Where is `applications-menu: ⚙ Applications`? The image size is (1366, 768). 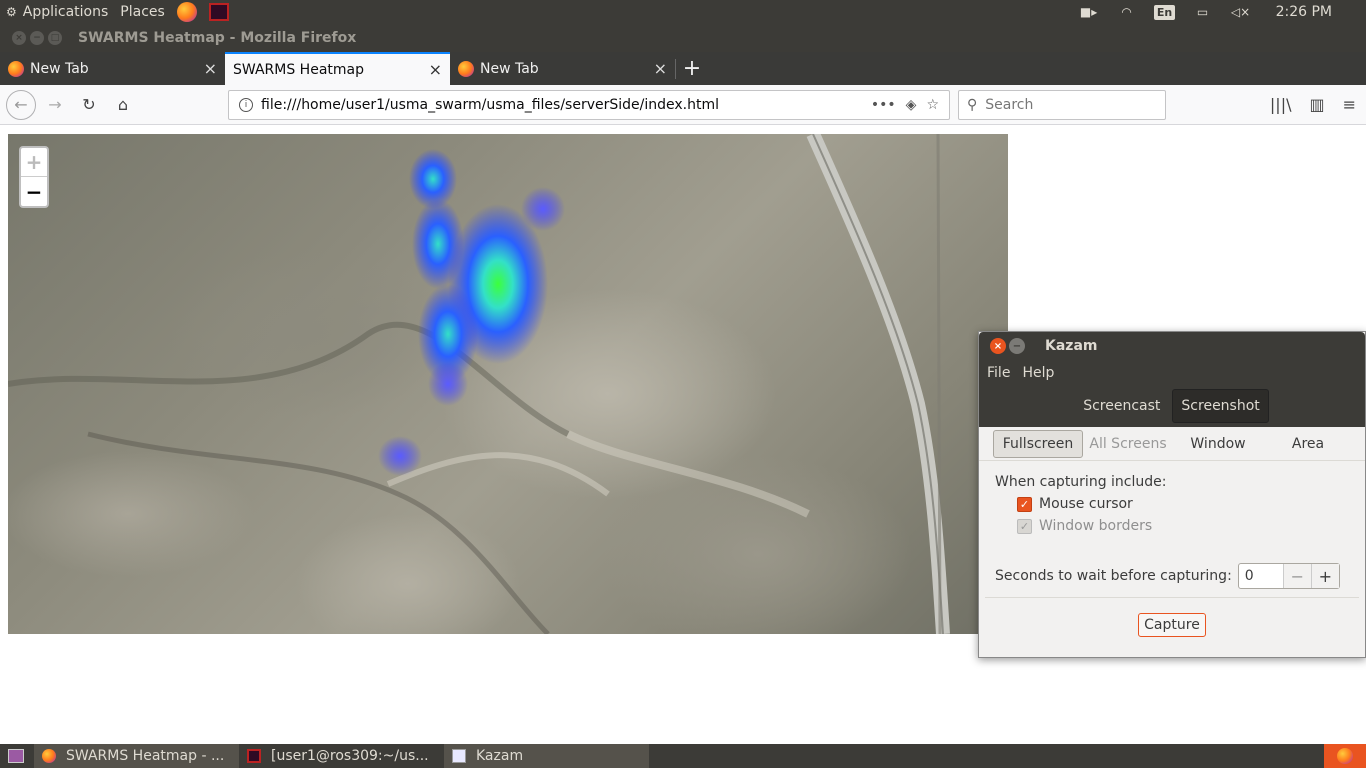
applications-menu: ⚙ Applications is located at coordinates (57, 12).